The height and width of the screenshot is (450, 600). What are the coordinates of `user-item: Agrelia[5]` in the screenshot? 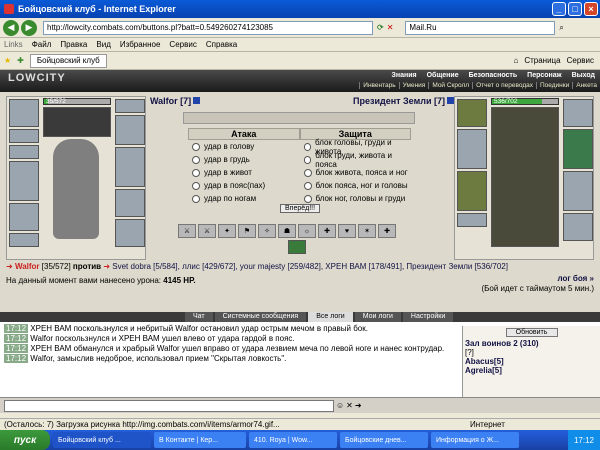 It's located at (532, 370).